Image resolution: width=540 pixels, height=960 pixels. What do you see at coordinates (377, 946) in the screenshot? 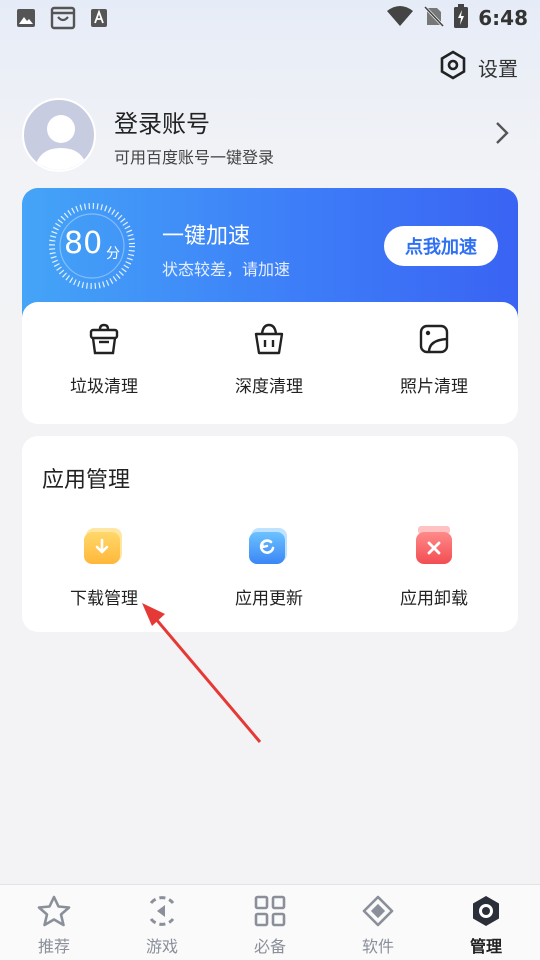
I see `tab-label: 软件` at bounding box center [377, 946].